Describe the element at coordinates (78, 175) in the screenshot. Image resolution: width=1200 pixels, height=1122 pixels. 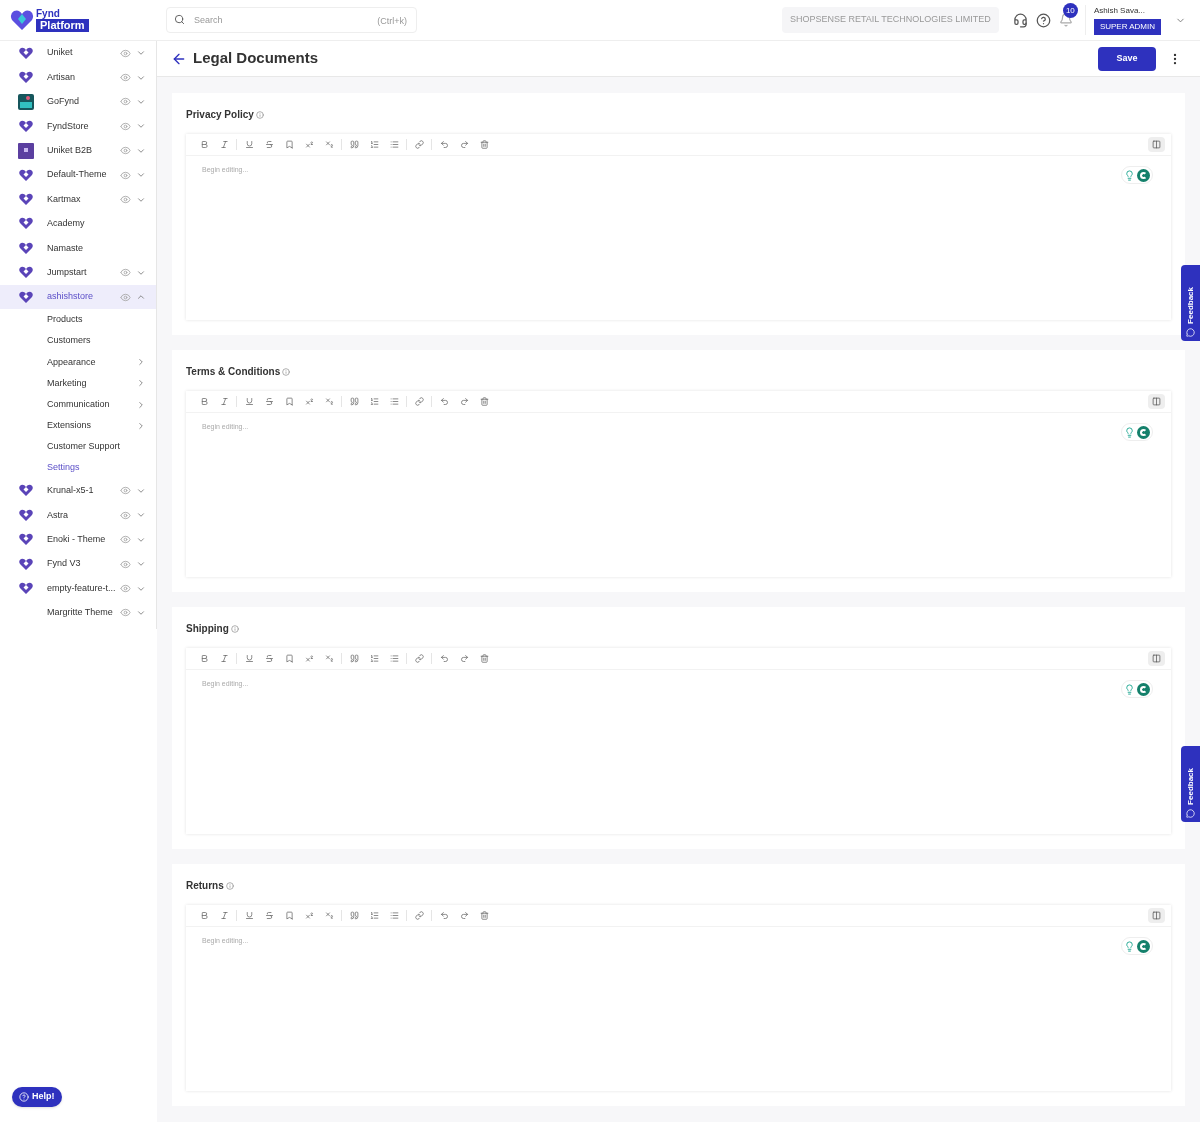
I see `store-item: Default-Theme` at that location.